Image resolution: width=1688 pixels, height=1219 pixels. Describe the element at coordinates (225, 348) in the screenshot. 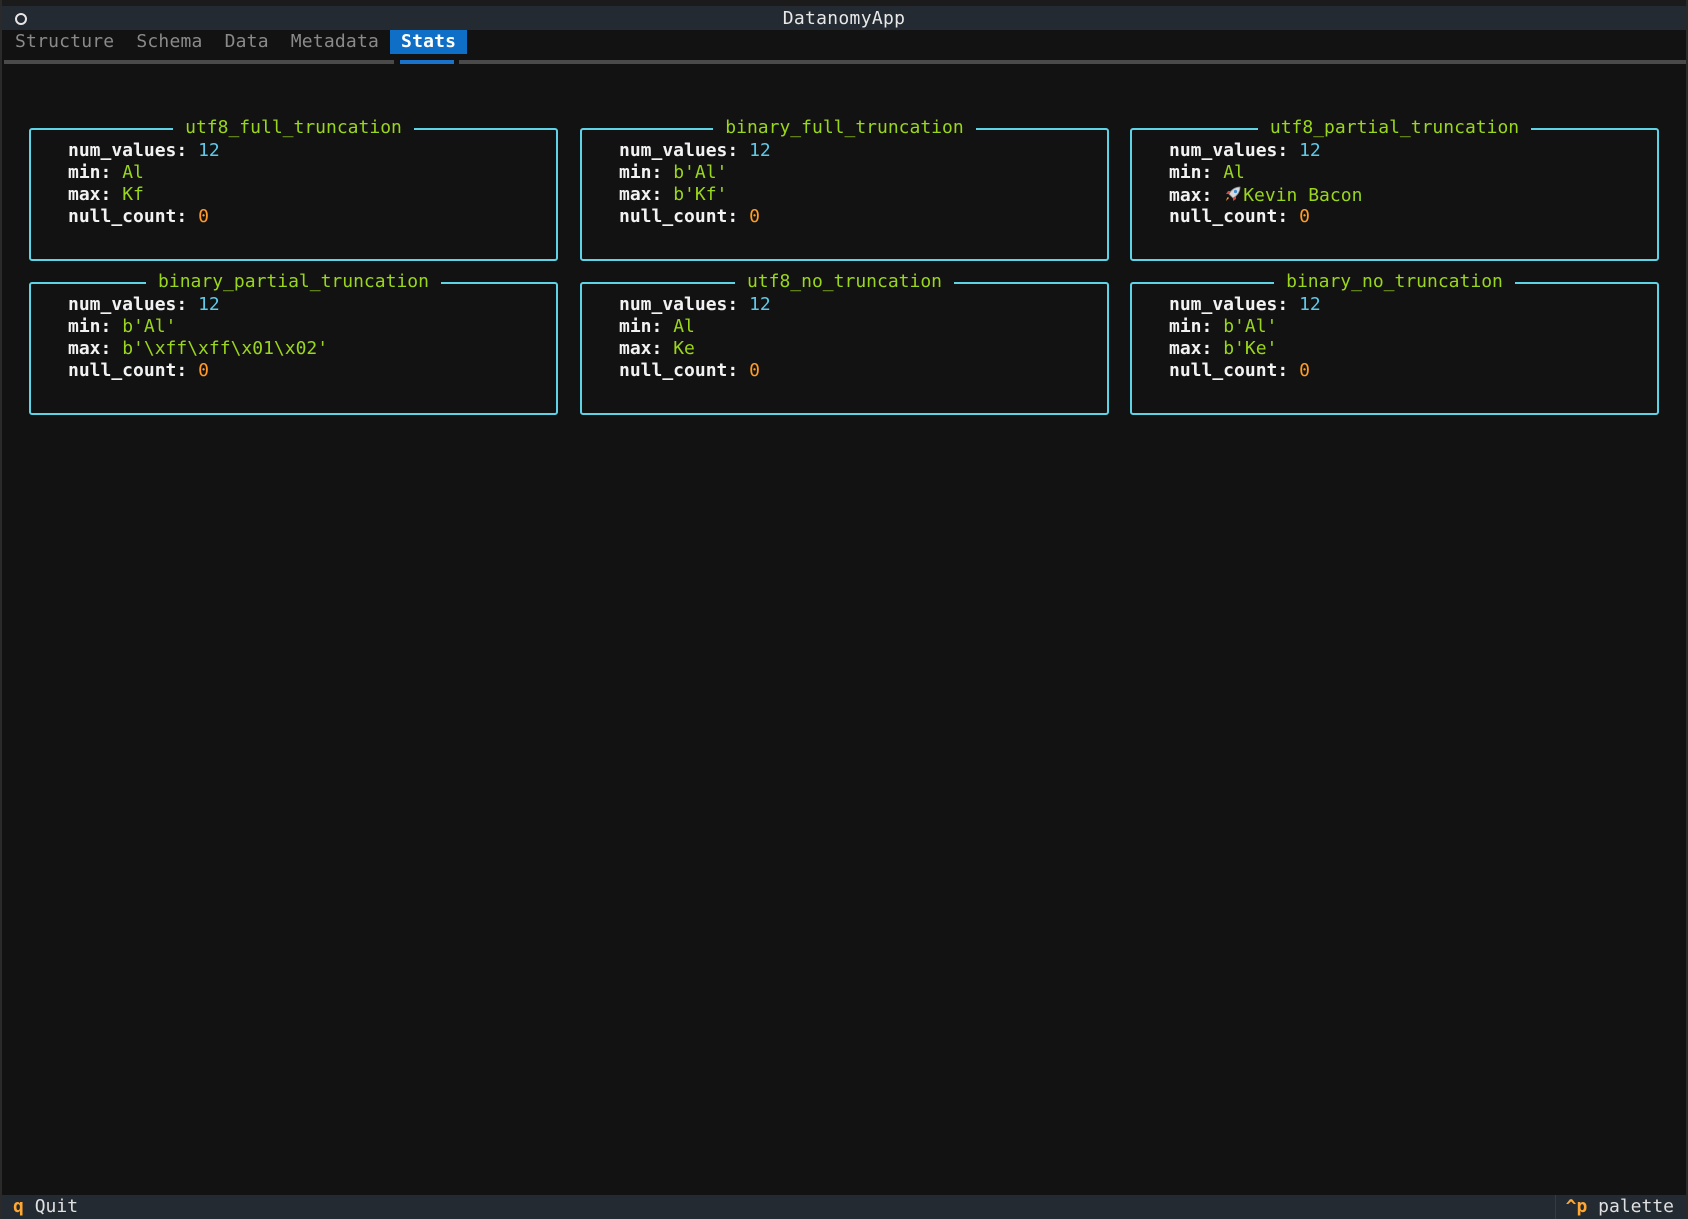

I see `max-value: b'\xff\xff\x01\x02'` at that location.